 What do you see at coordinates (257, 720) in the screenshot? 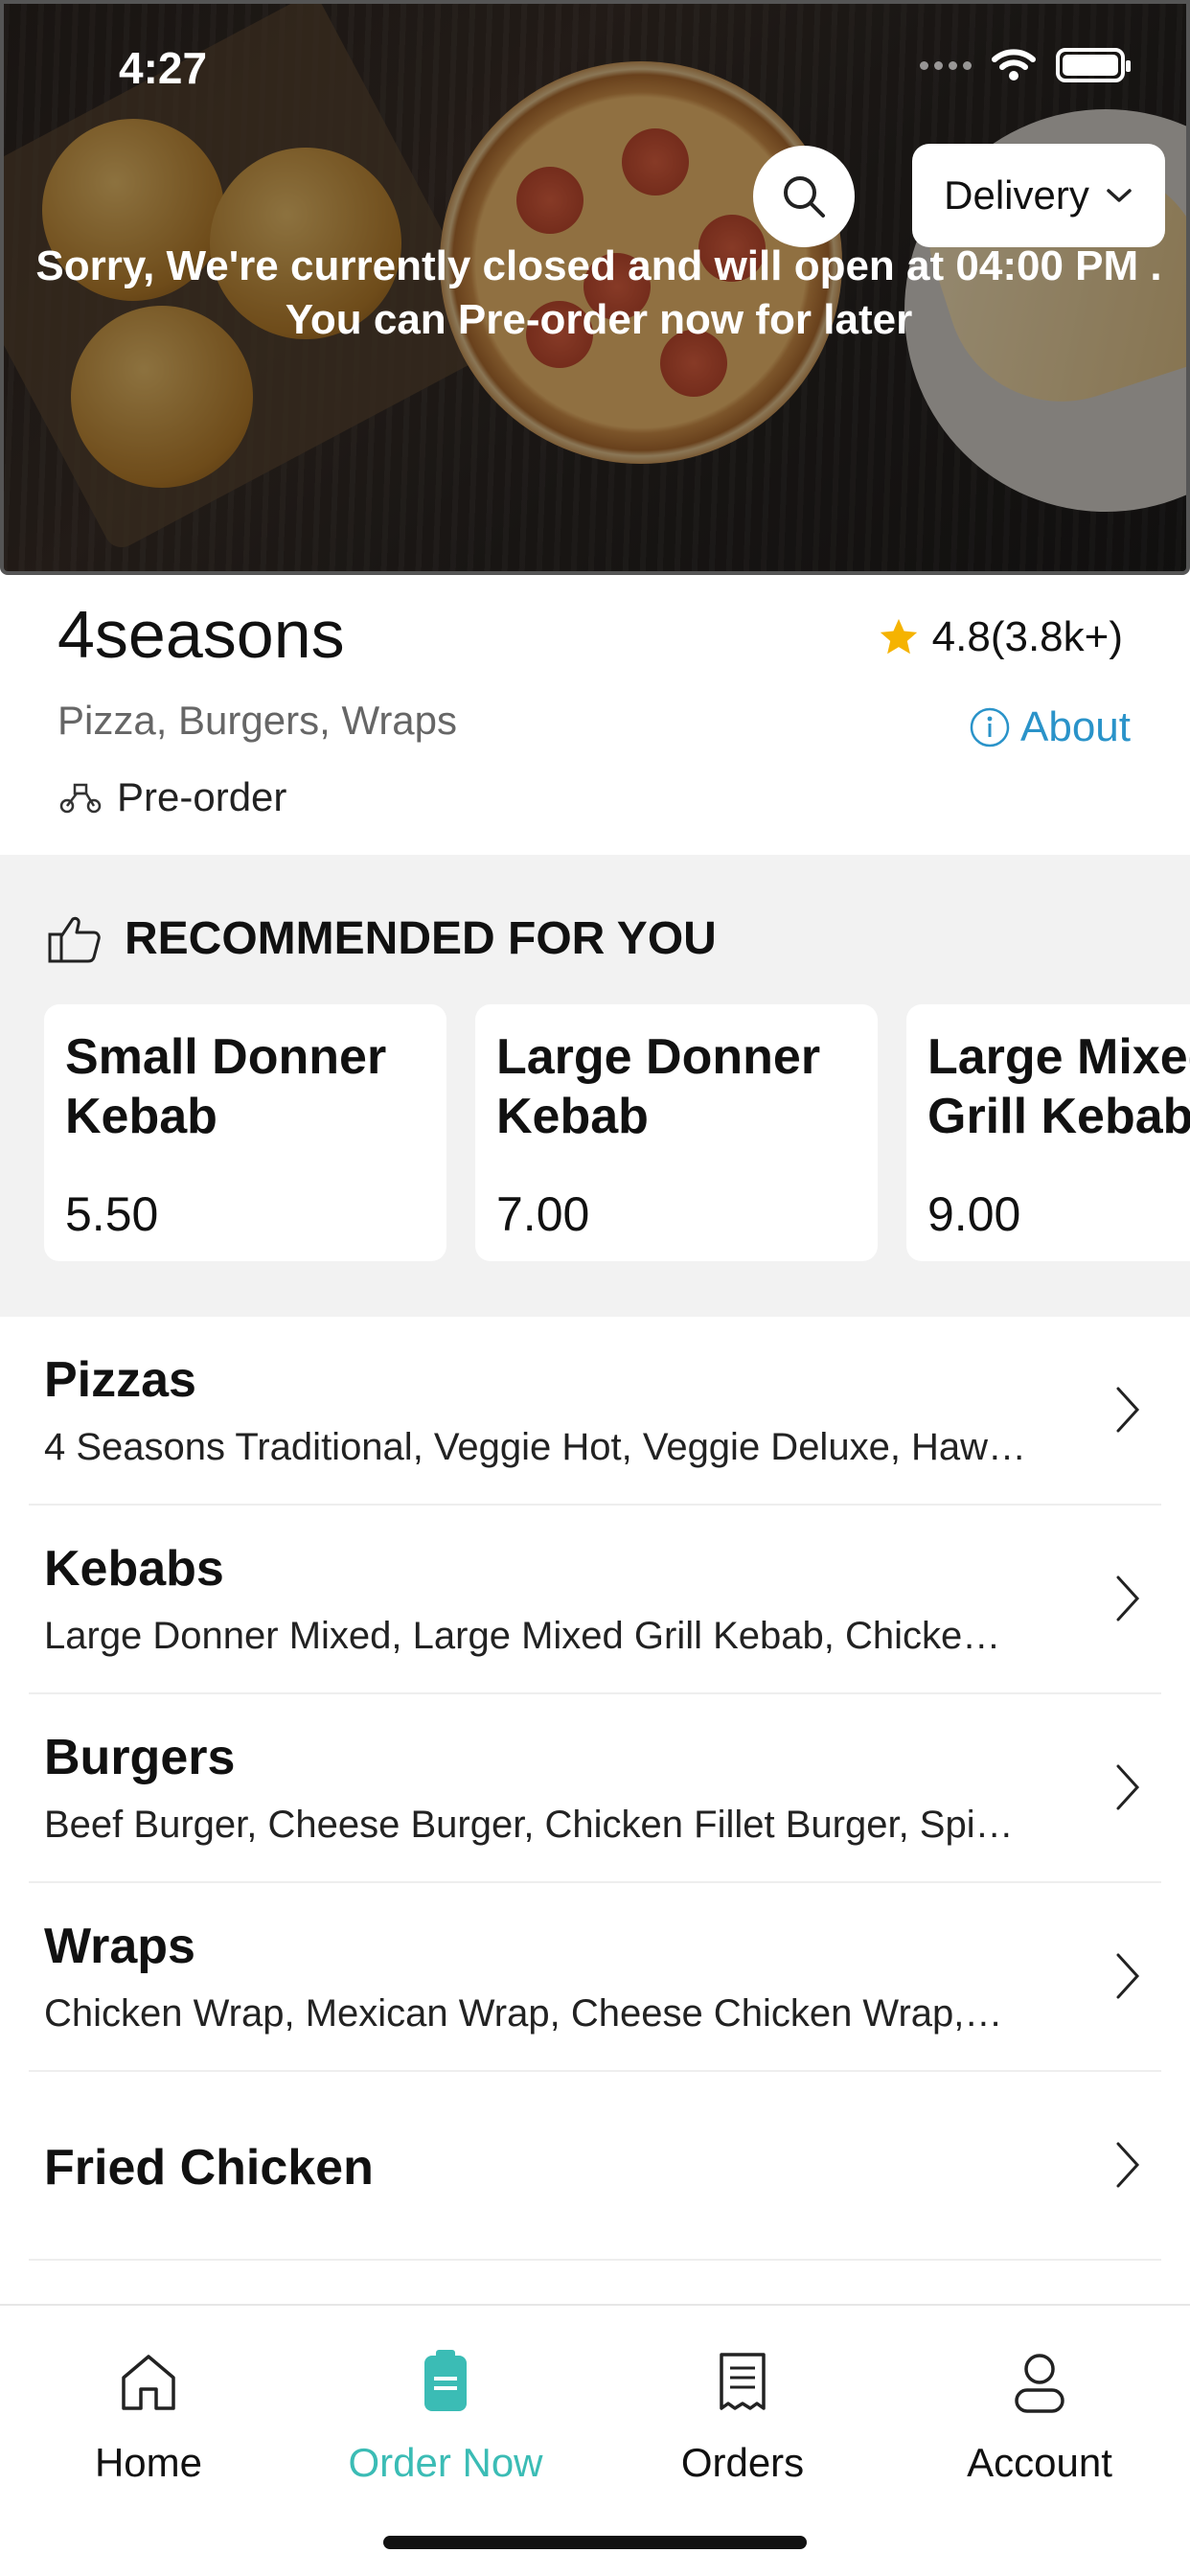
I see `cuisine-list: Pizza, Burgers, Wraps` at bounding box center [257, 720].